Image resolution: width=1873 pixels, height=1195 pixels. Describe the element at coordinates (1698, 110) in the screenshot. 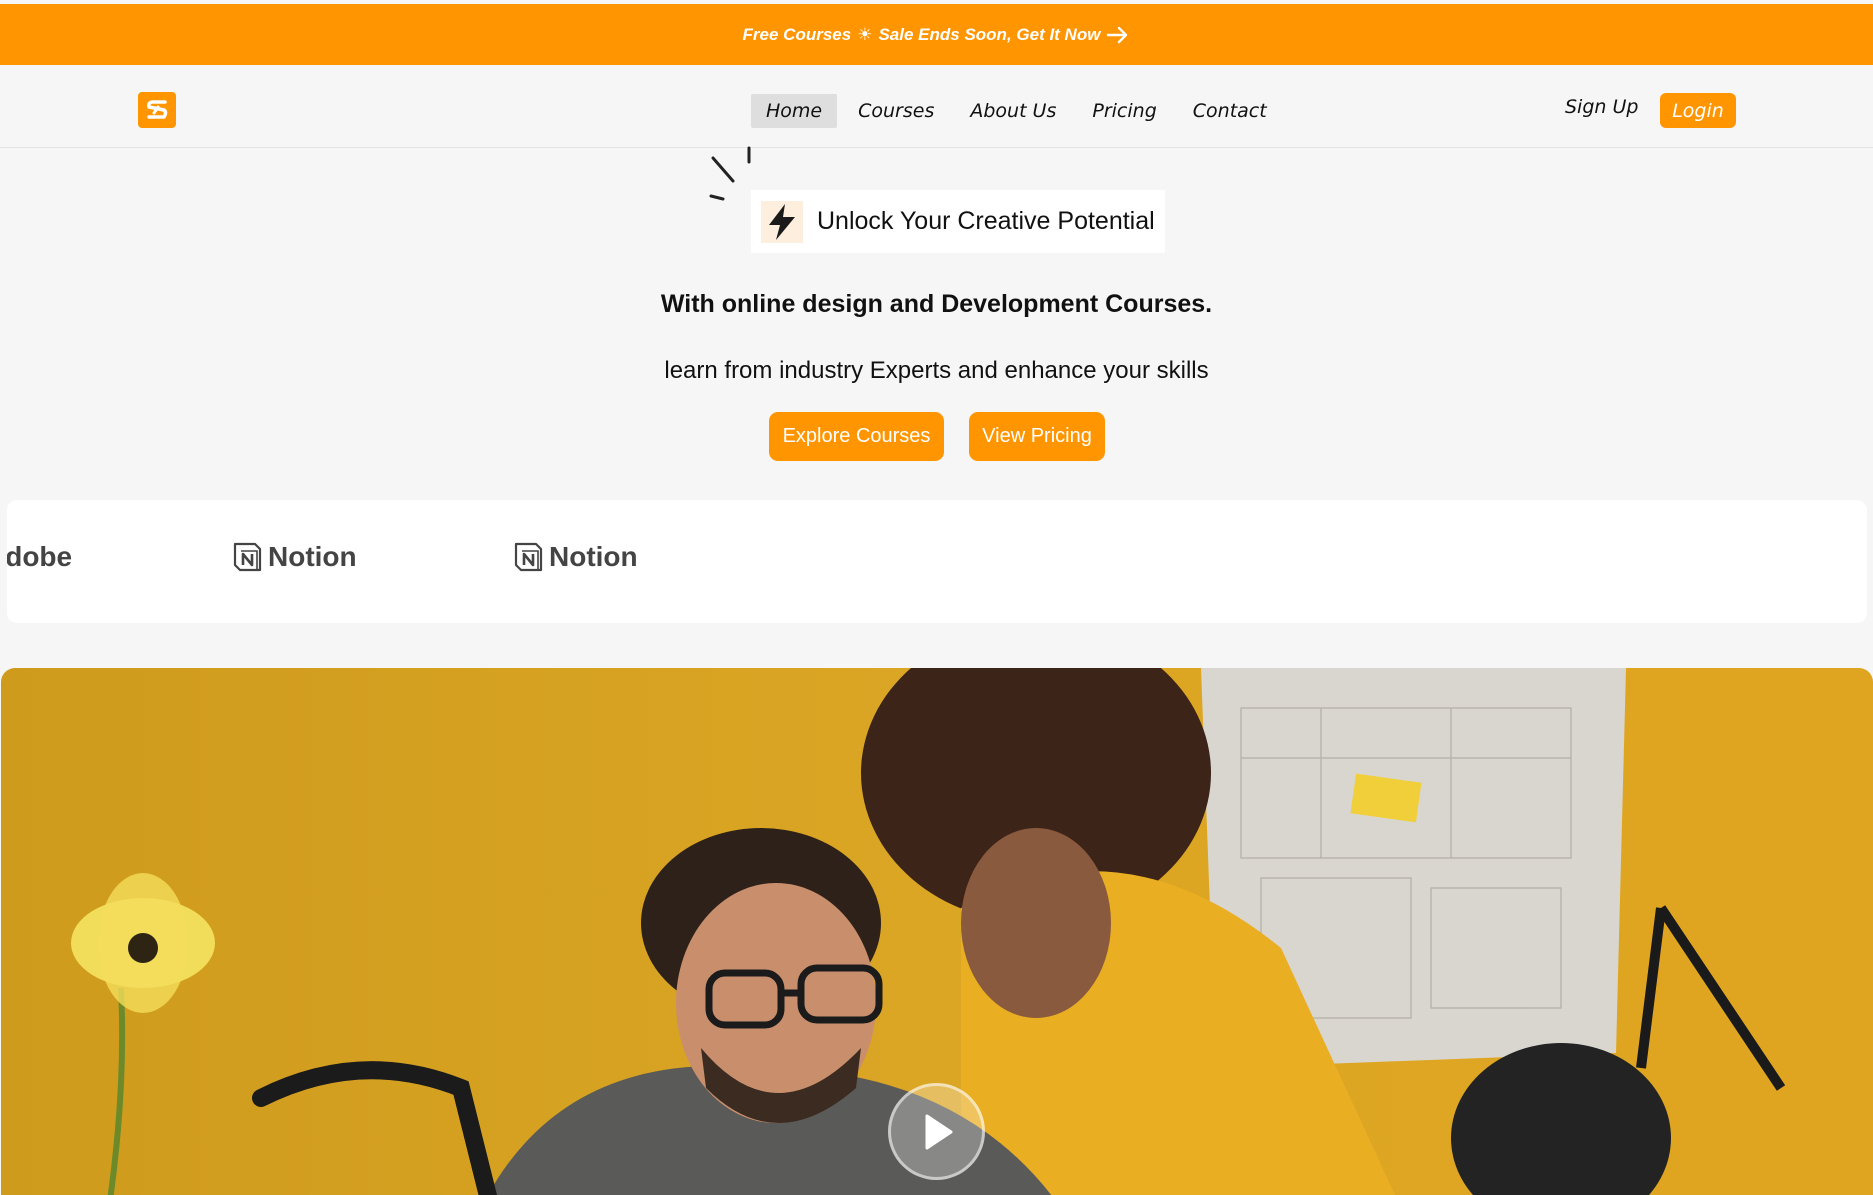

I see `login-button: Login` at that location.